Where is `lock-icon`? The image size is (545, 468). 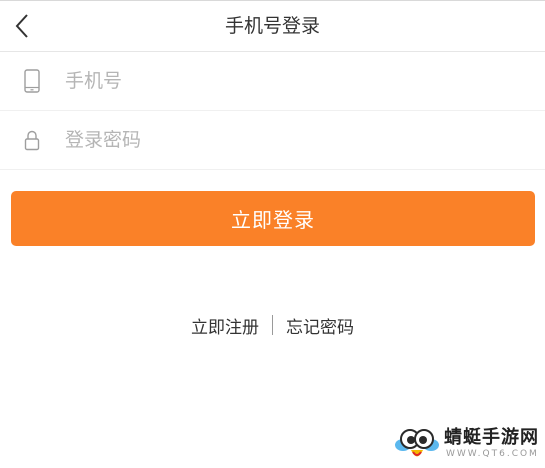
lock-icon is located at coordinates (31, 140).